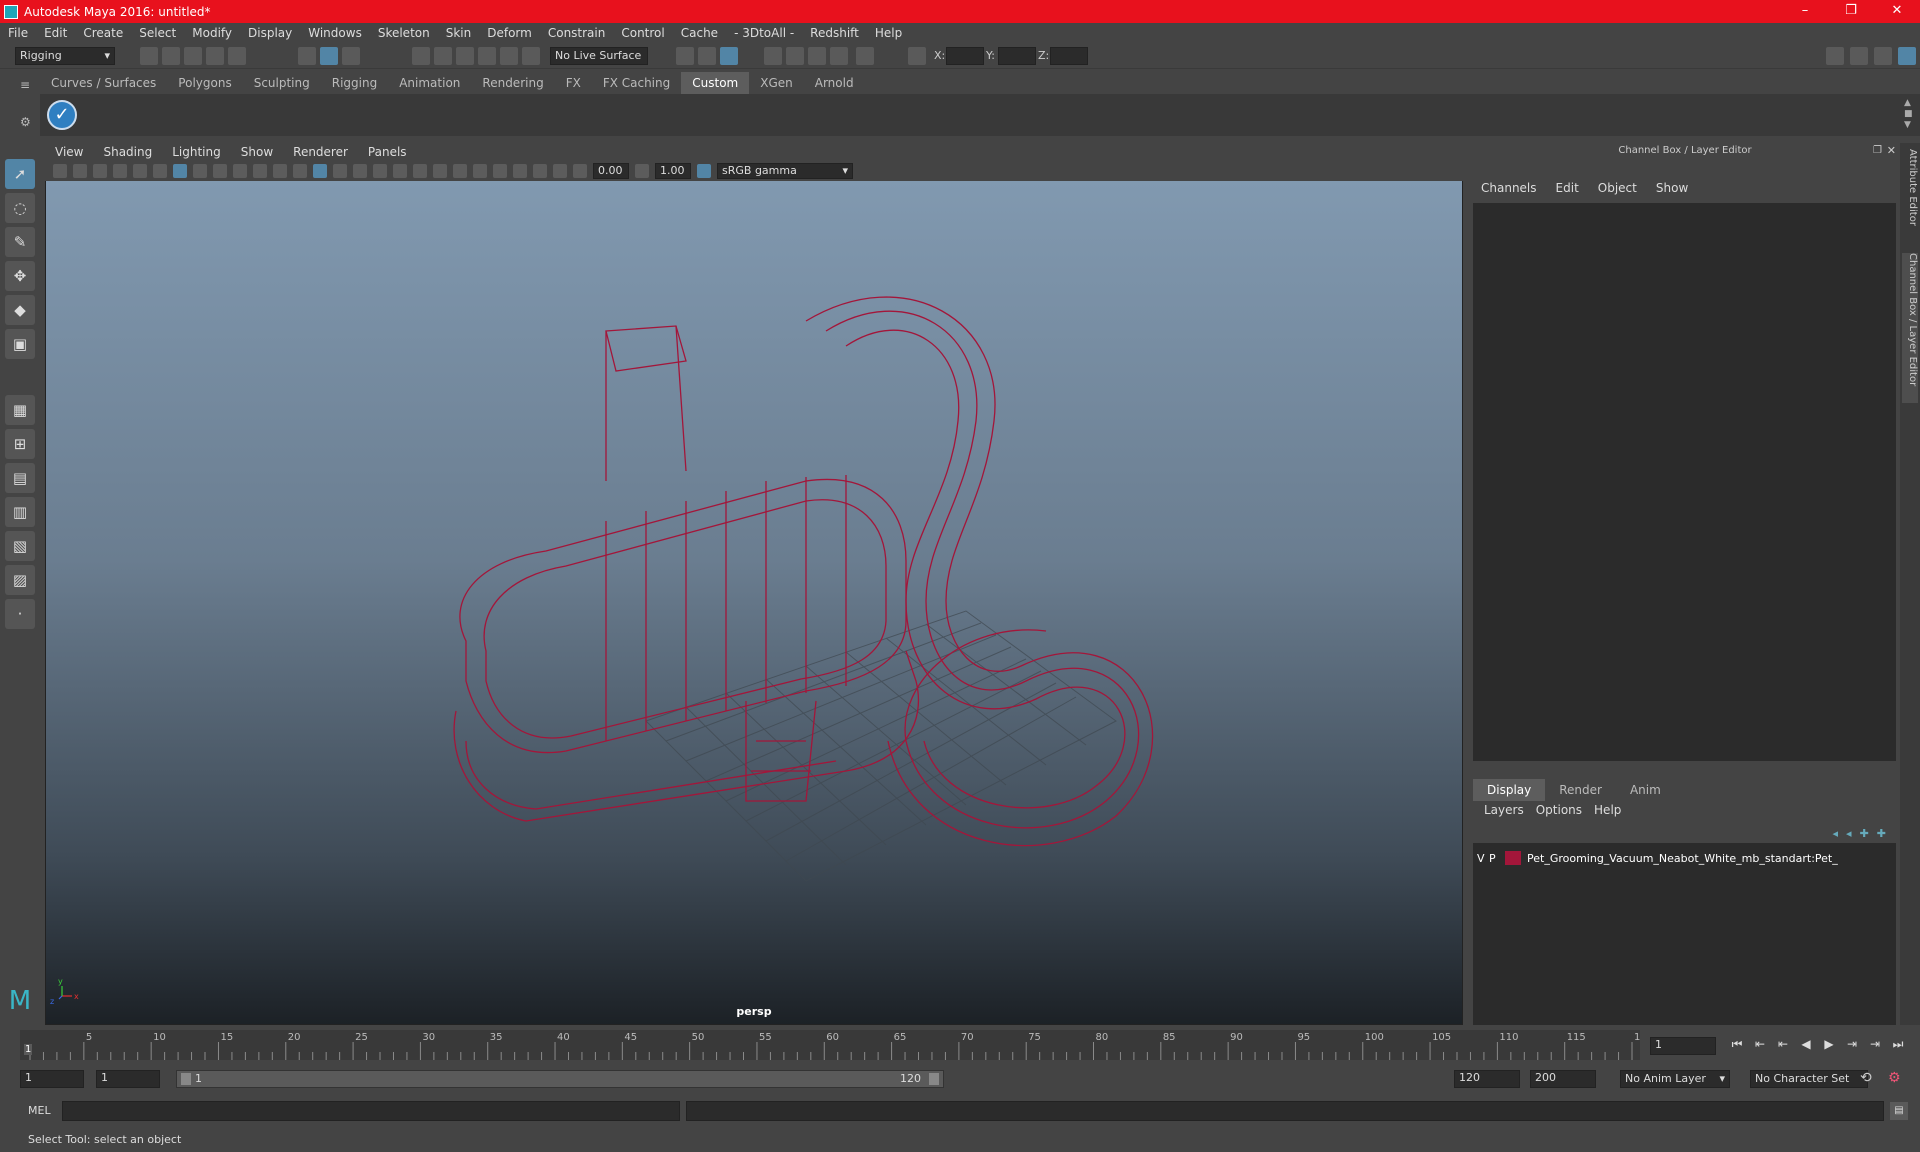 This screenshot has width=1920, height=1152. I want to click on menu-set-dropdown: Rigging ▾, so click(65, 56).